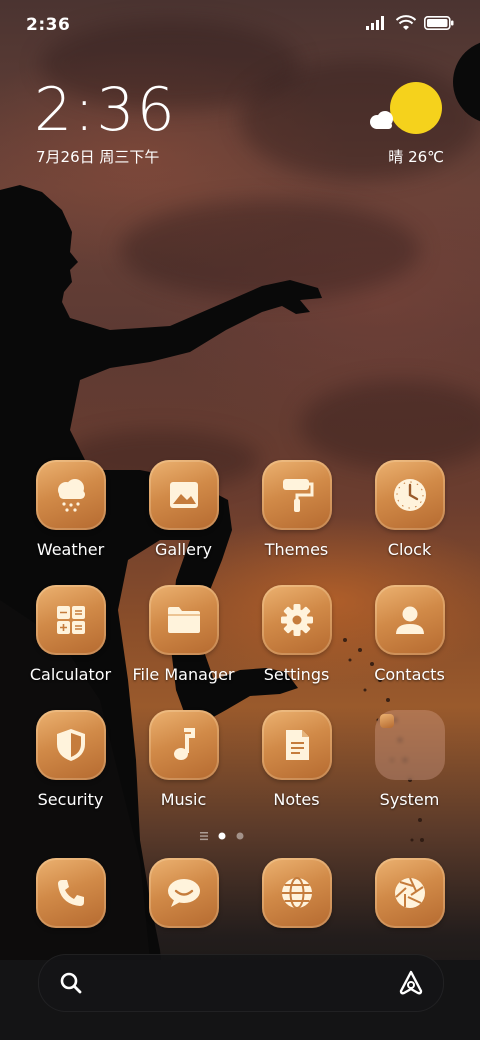 The width and height of the screenshot is (480, 1040). What do you see at coordinates (409, 495) in the screenshot?
I see `clock-icon` at bounding box center [409, 495].